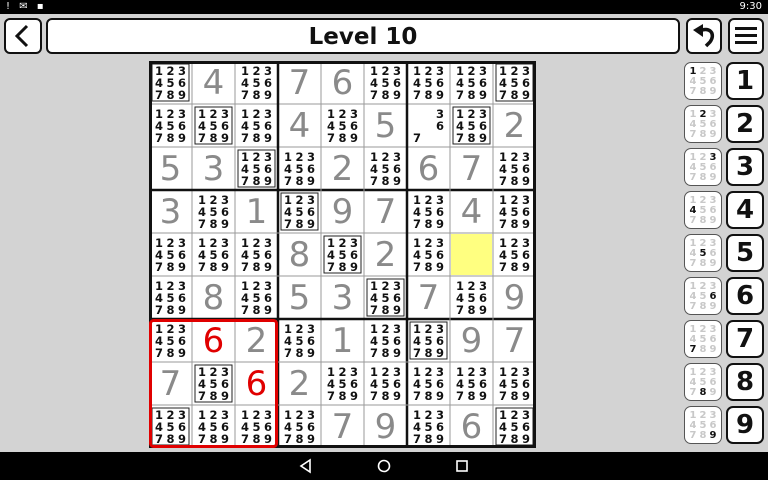  Describe the element at coordinates (703, 339) in the screenshot. I see `candidate-key-7: 123456789` at that location.